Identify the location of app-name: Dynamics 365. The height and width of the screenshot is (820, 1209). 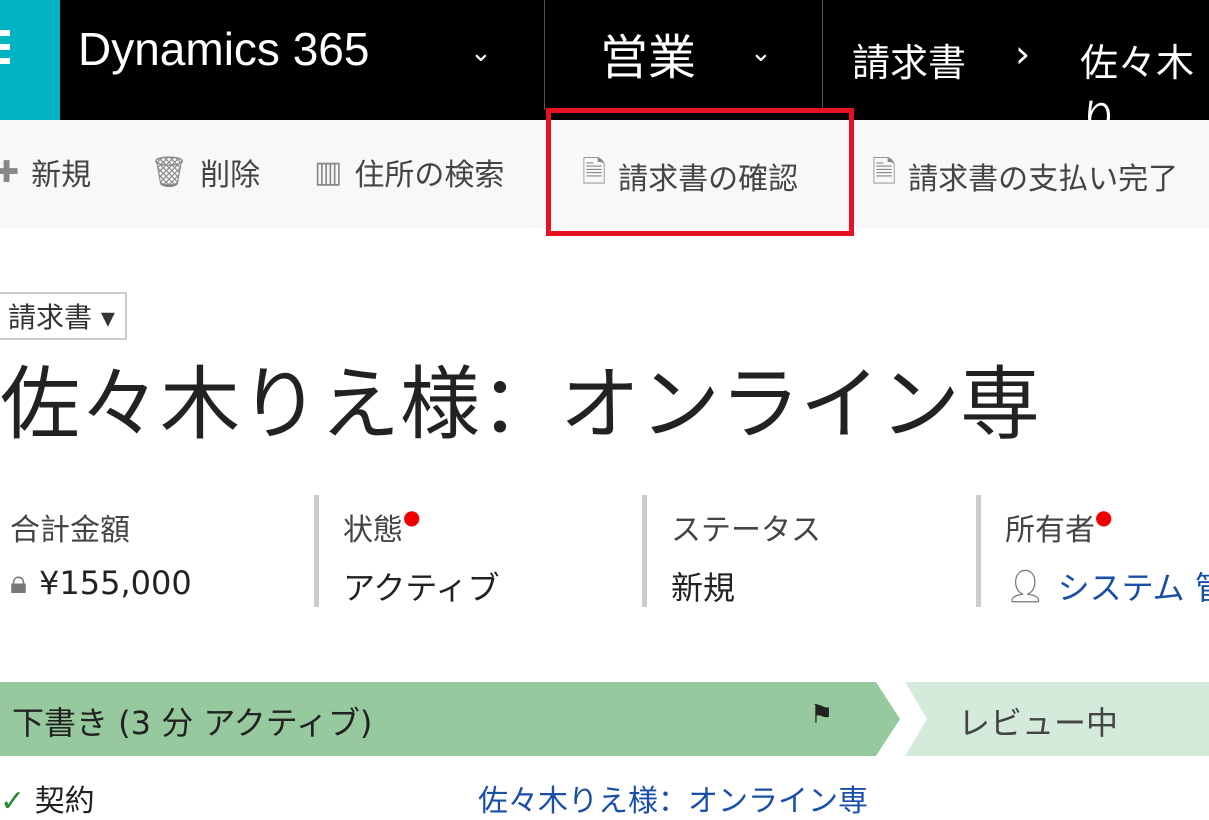
(223, 49).